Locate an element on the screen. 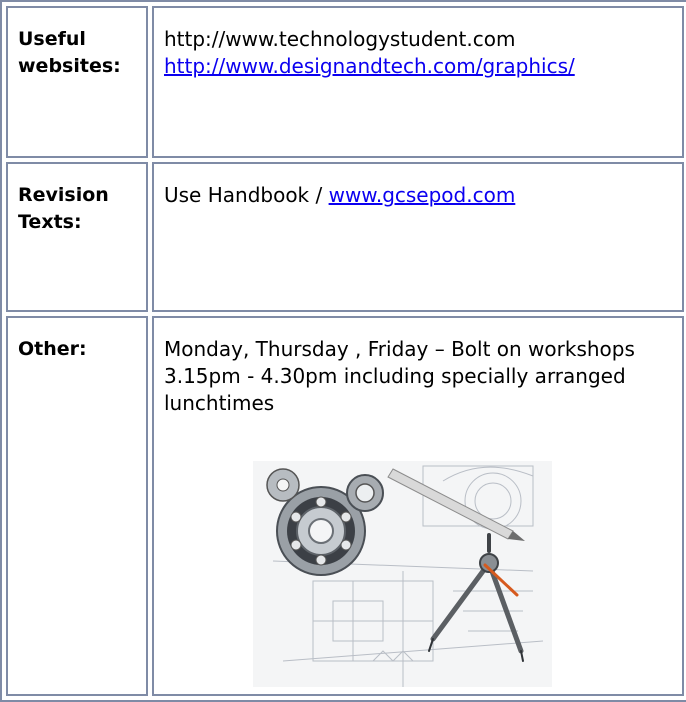 The width and height of the screenshot is (686, 702). link-gcsepod: www.gcsepod.com is located at coordinates (422, 195).